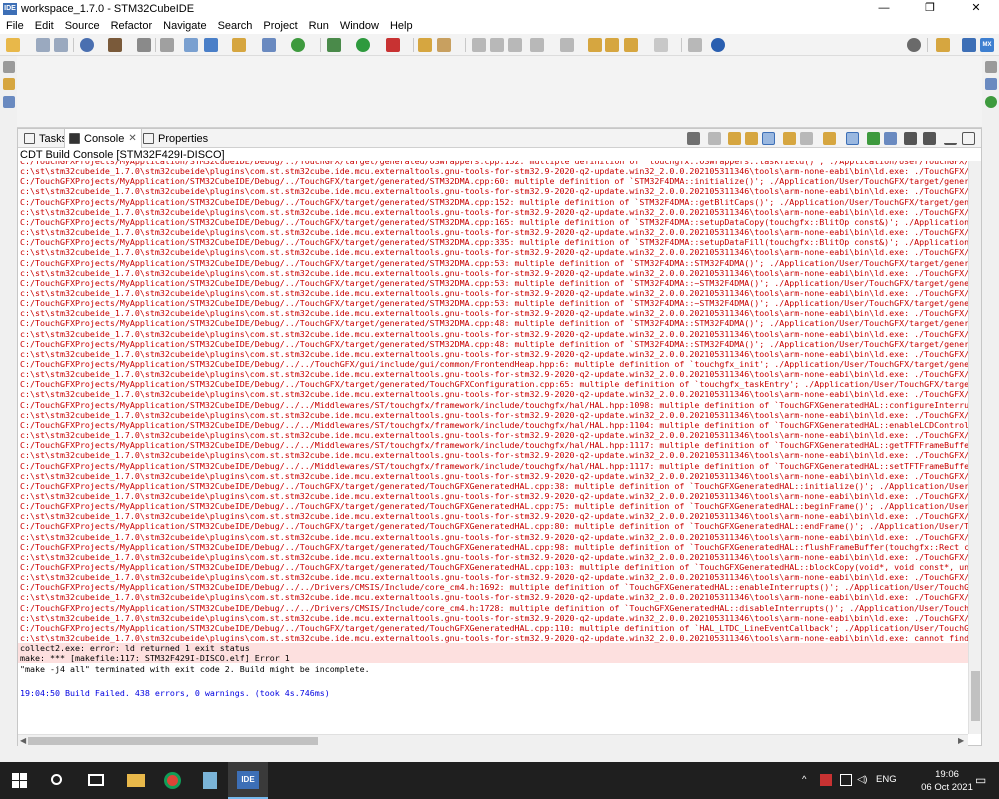 The height and width of the screenshot is (799, 999). What do you see at coordinates (43, 45) in the screenshot?
I see `save-icon` at bounding box center [43, 45].